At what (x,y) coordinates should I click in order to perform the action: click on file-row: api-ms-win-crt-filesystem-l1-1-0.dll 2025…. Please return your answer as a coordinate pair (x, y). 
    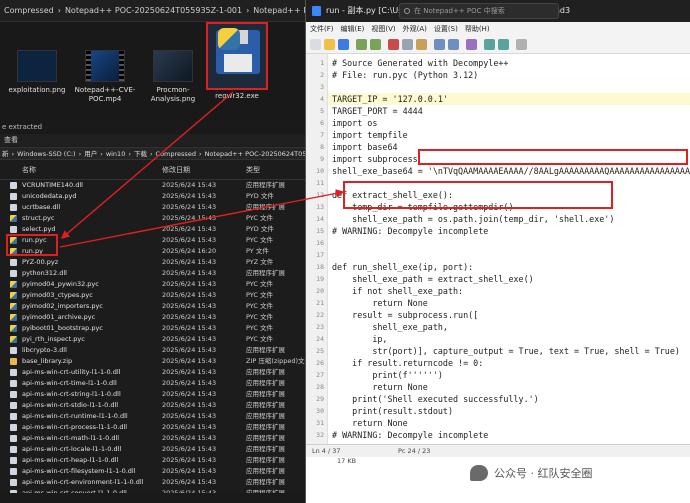
    Looking at the image, I should click on (152, 471).